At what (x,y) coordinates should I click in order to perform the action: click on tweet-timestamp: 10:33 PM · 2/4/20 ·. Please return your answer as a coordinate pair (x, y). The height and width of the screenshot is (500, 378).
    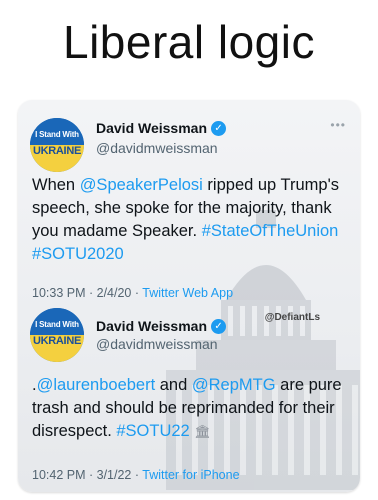
    Looking at the image, I should click on (87, 293).